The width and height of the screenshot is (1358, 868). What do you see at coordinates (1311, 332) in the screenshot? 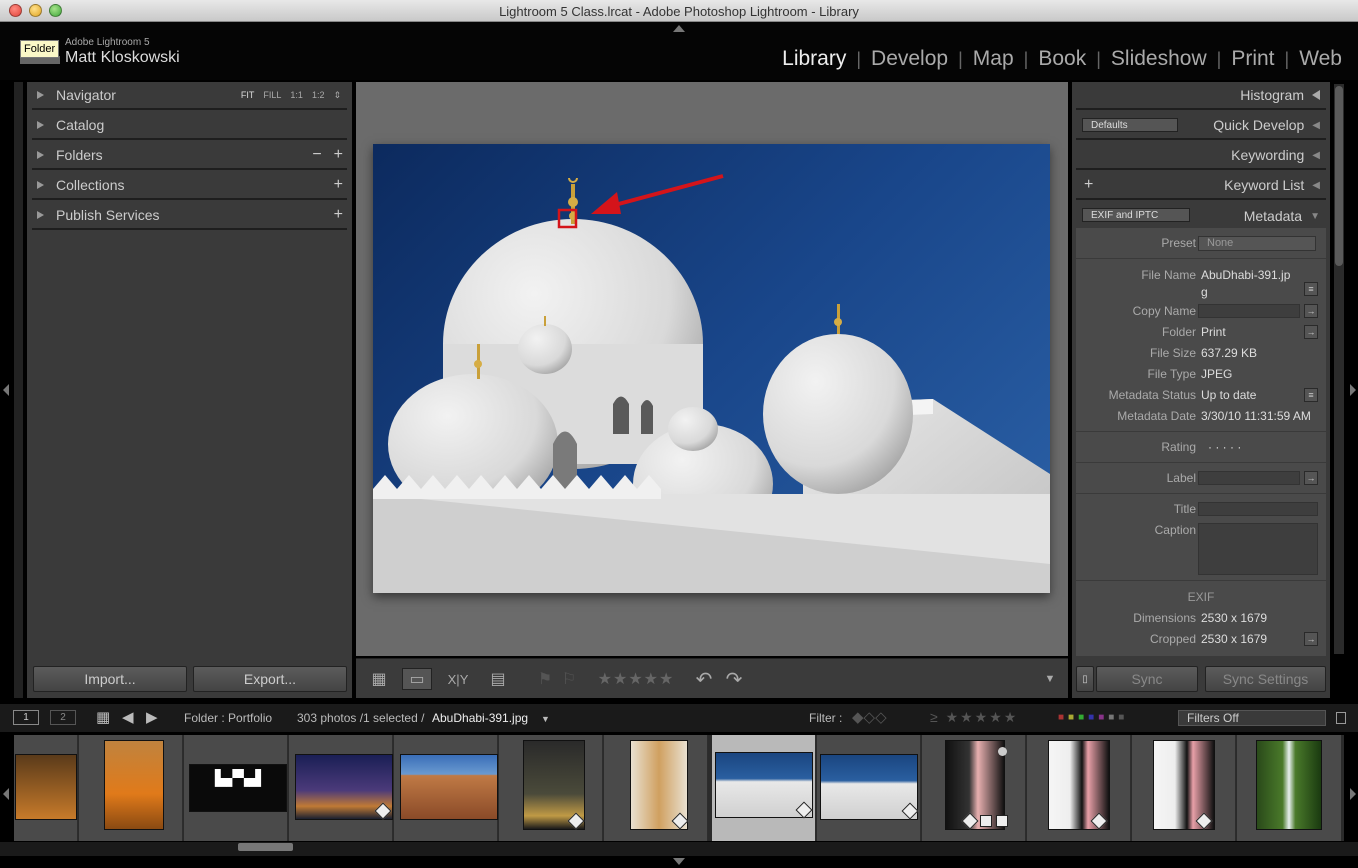
I see `folder-action-icon: →` at bounding box center [1311, 332].